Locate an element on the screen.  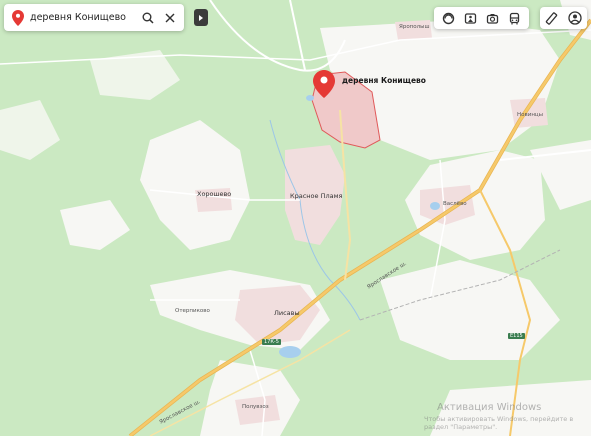
ruler-button is located at coordinates (552, 18).